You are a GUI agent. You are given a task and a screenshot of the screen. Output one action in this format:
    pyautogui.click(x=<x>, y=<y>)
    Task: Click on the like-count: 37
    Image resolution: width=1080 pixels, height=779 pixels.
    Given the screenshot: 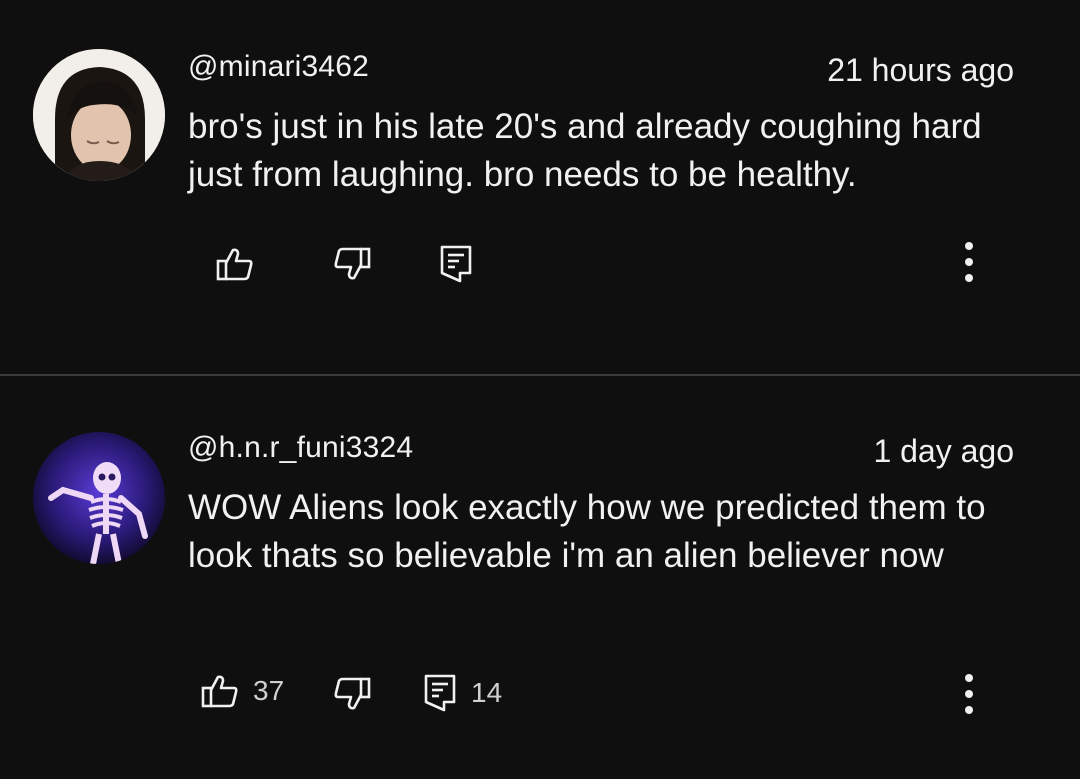 What is the action you would take?
    pyautogui.click(x=269, y=690)
    